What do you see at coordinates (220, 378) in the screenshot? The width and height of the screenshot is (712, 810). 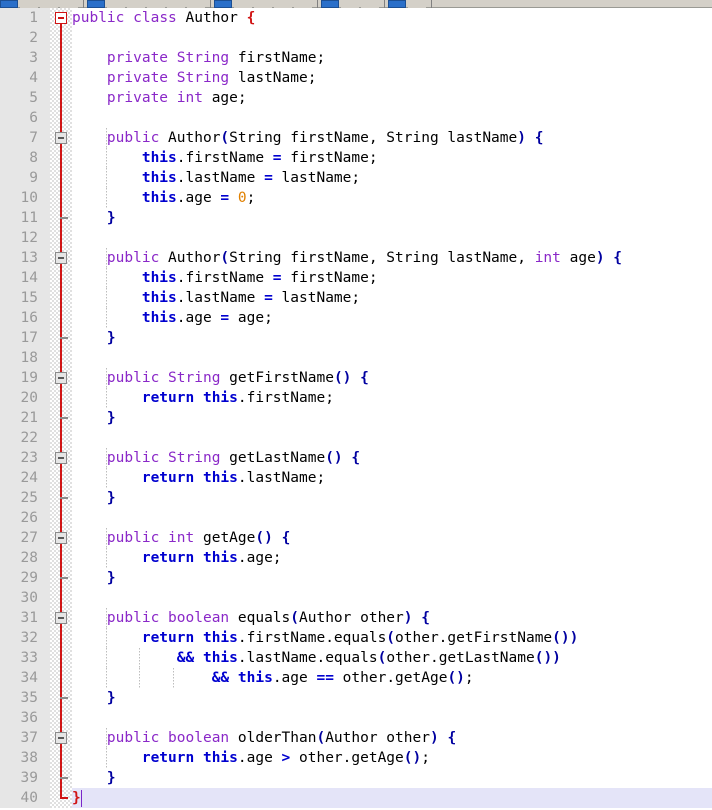 I see `code-text: public String getFirstName() {` at bounding box center [220, 378].